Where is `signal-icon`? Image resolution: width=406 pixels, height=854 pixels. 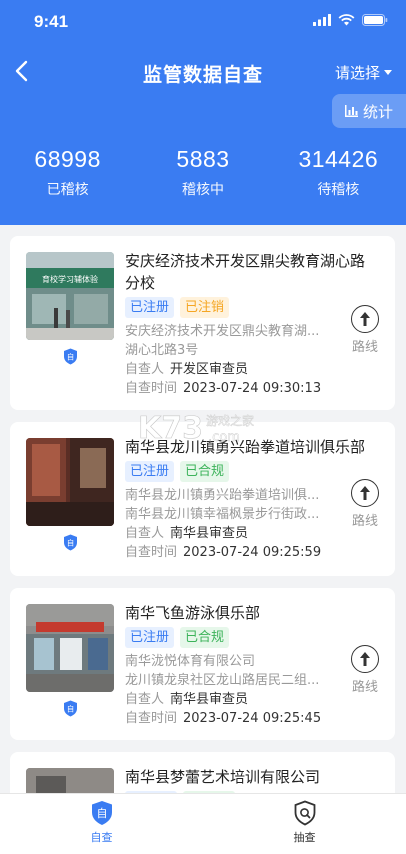 signal-icon is located at coordinates (322, 20).